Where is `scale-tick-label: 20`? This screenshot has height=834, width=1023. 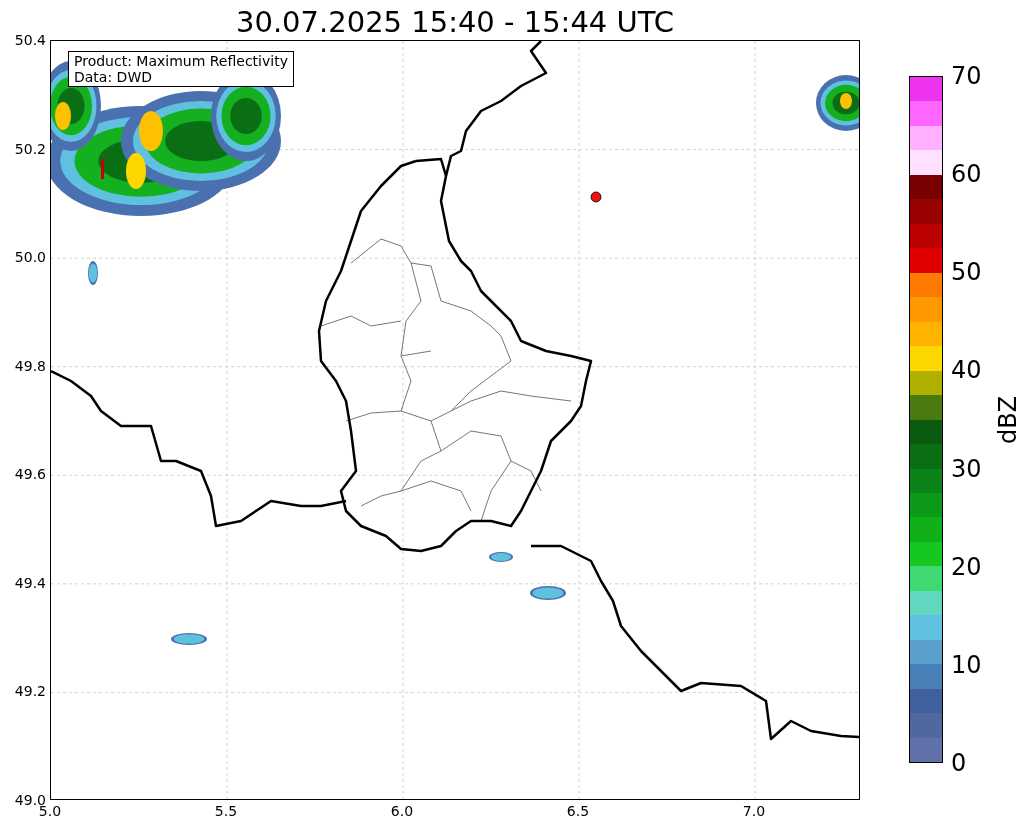
scale-tick-label: 20 is located at coordinates (966, 566).